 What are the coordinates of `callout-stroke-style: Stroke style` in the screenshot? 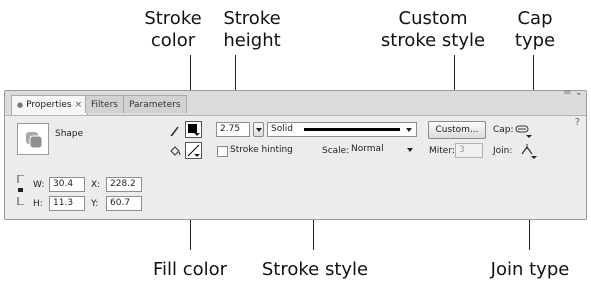 It's located at (315, 269).